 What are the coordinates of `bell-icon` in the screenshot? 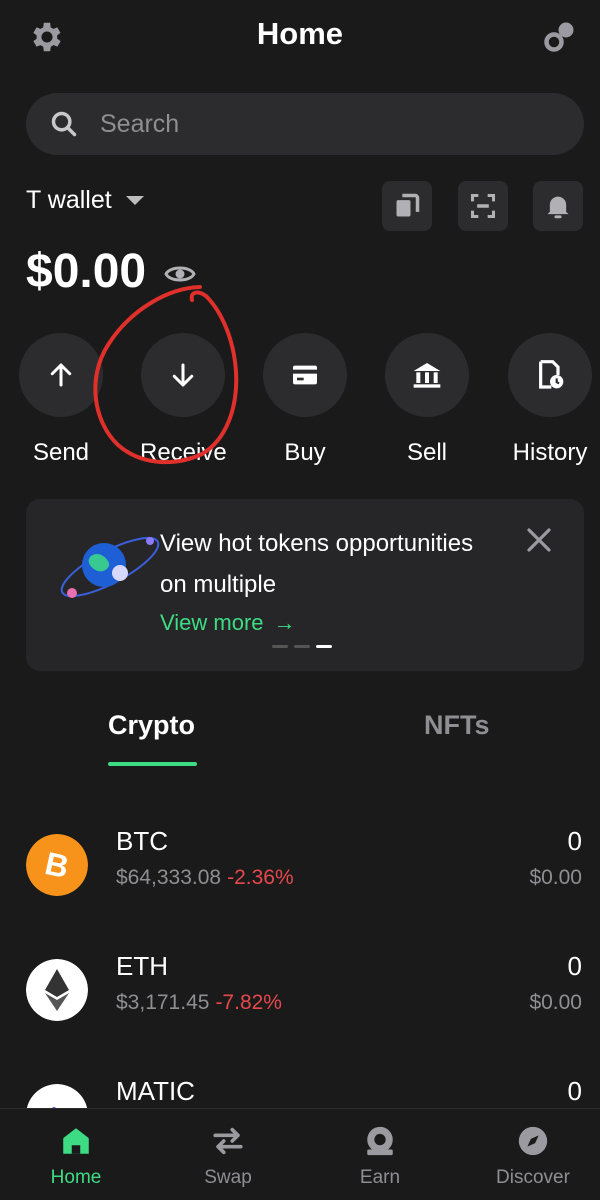 It's located at (558, 207).